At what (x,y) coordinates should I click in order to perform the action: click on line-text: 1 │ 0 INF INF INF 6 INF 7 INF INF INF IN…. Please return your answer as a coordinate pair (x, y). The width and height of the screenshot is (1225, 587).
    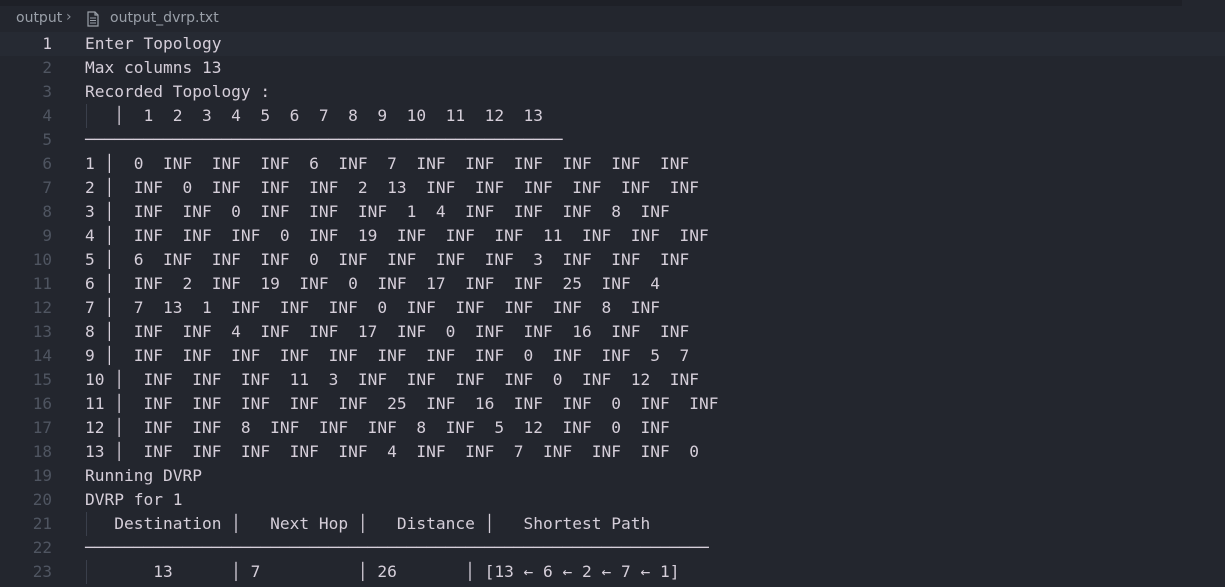
    Looking at the image, I should click on (387, 164).